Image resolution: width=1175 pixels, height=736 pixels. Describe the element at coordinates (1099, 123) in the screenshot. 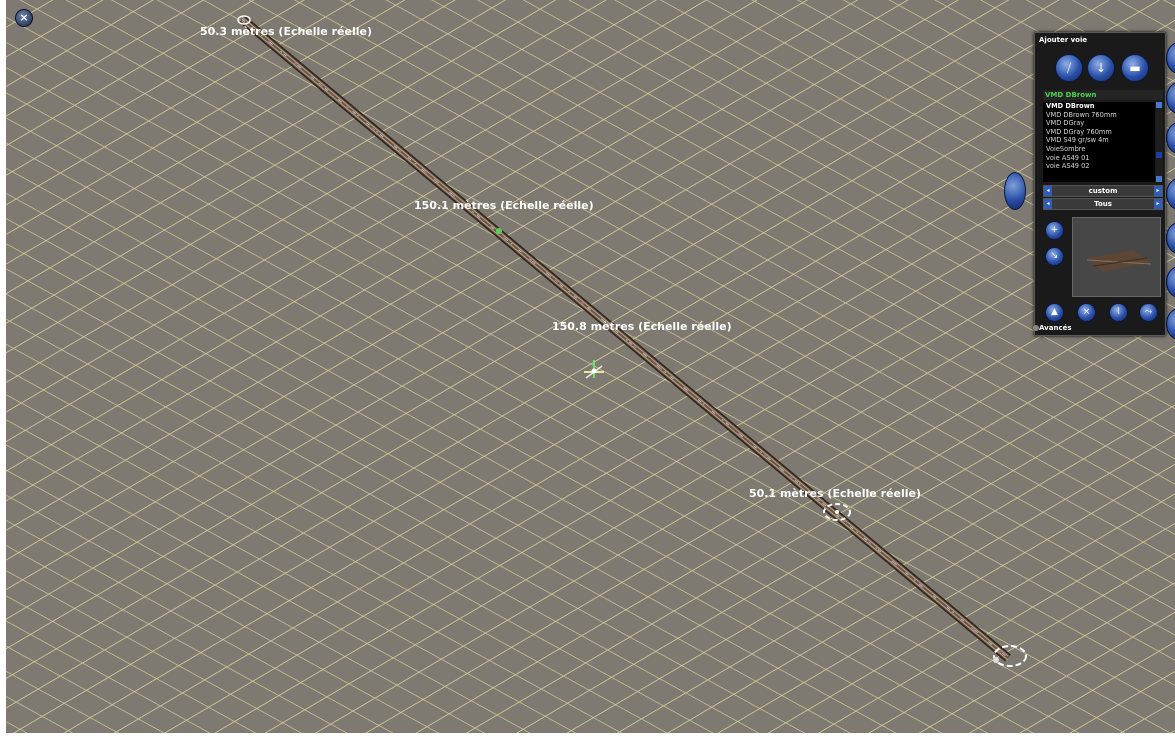

I see `list-item: VMD DGray` at that location.